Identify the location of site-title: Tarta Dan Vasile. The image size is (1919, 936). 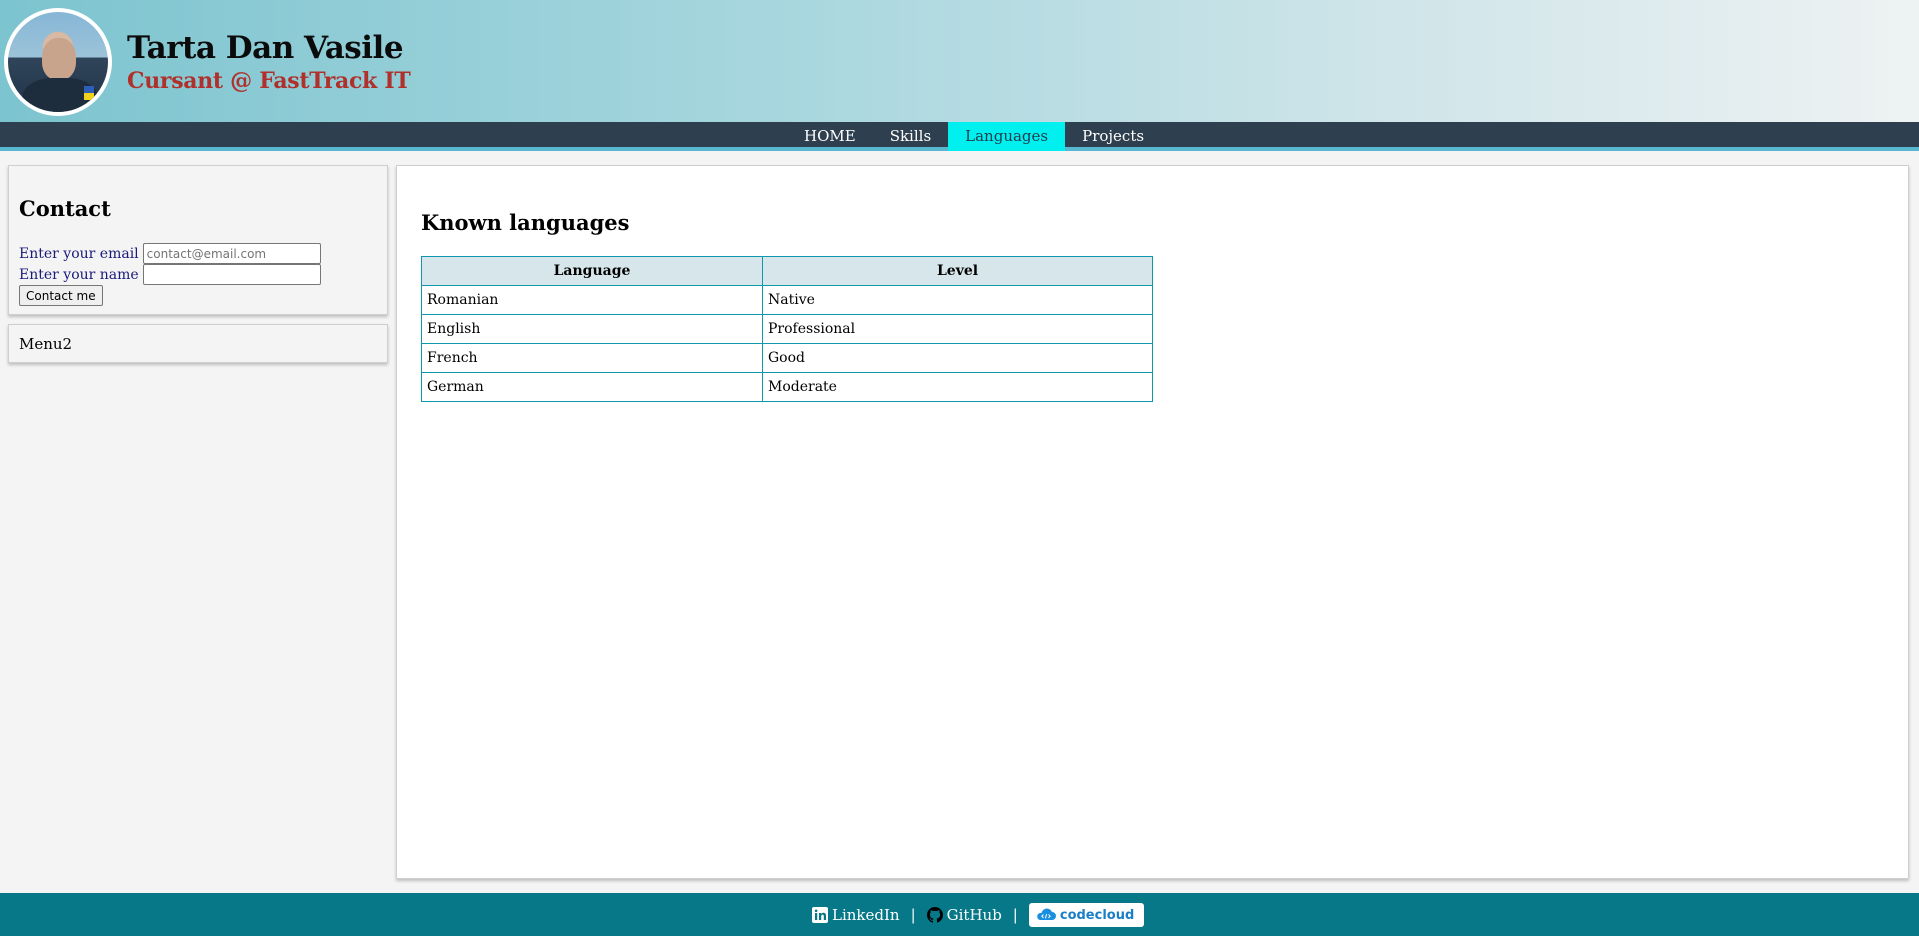
(265, 48).